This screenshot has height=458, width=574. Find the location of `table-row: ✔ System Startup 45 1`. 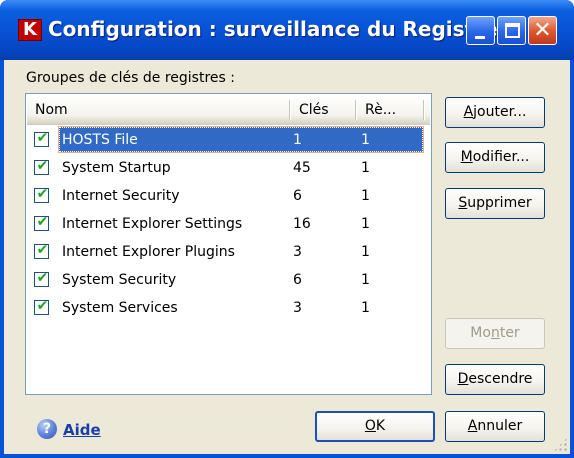

table-row: ✔ System Startup 45 1 is located at coordinates (228, 168).